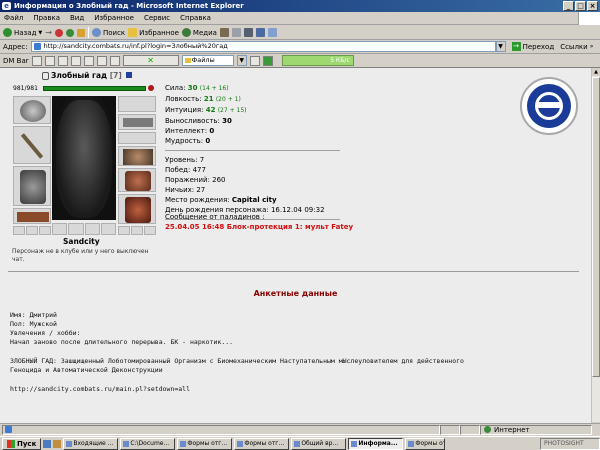  I want to click on weapon-slot, so click(32, 145).